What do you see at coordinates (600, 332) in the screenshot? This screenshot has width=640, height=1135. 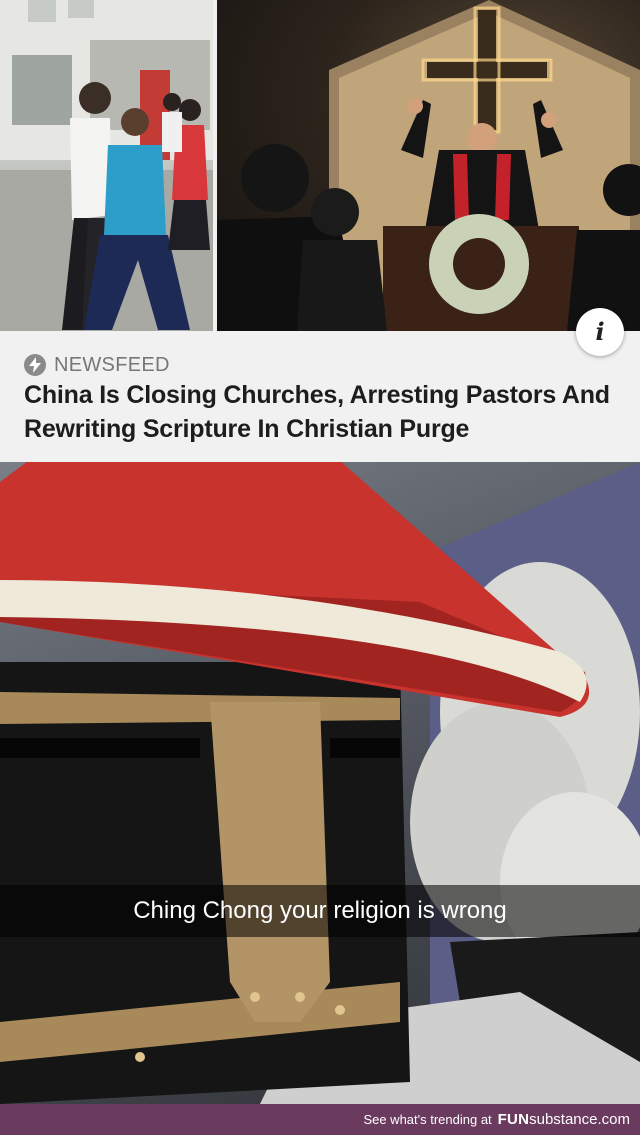 I see `info-icon: i` at bounding box center [600, 332].